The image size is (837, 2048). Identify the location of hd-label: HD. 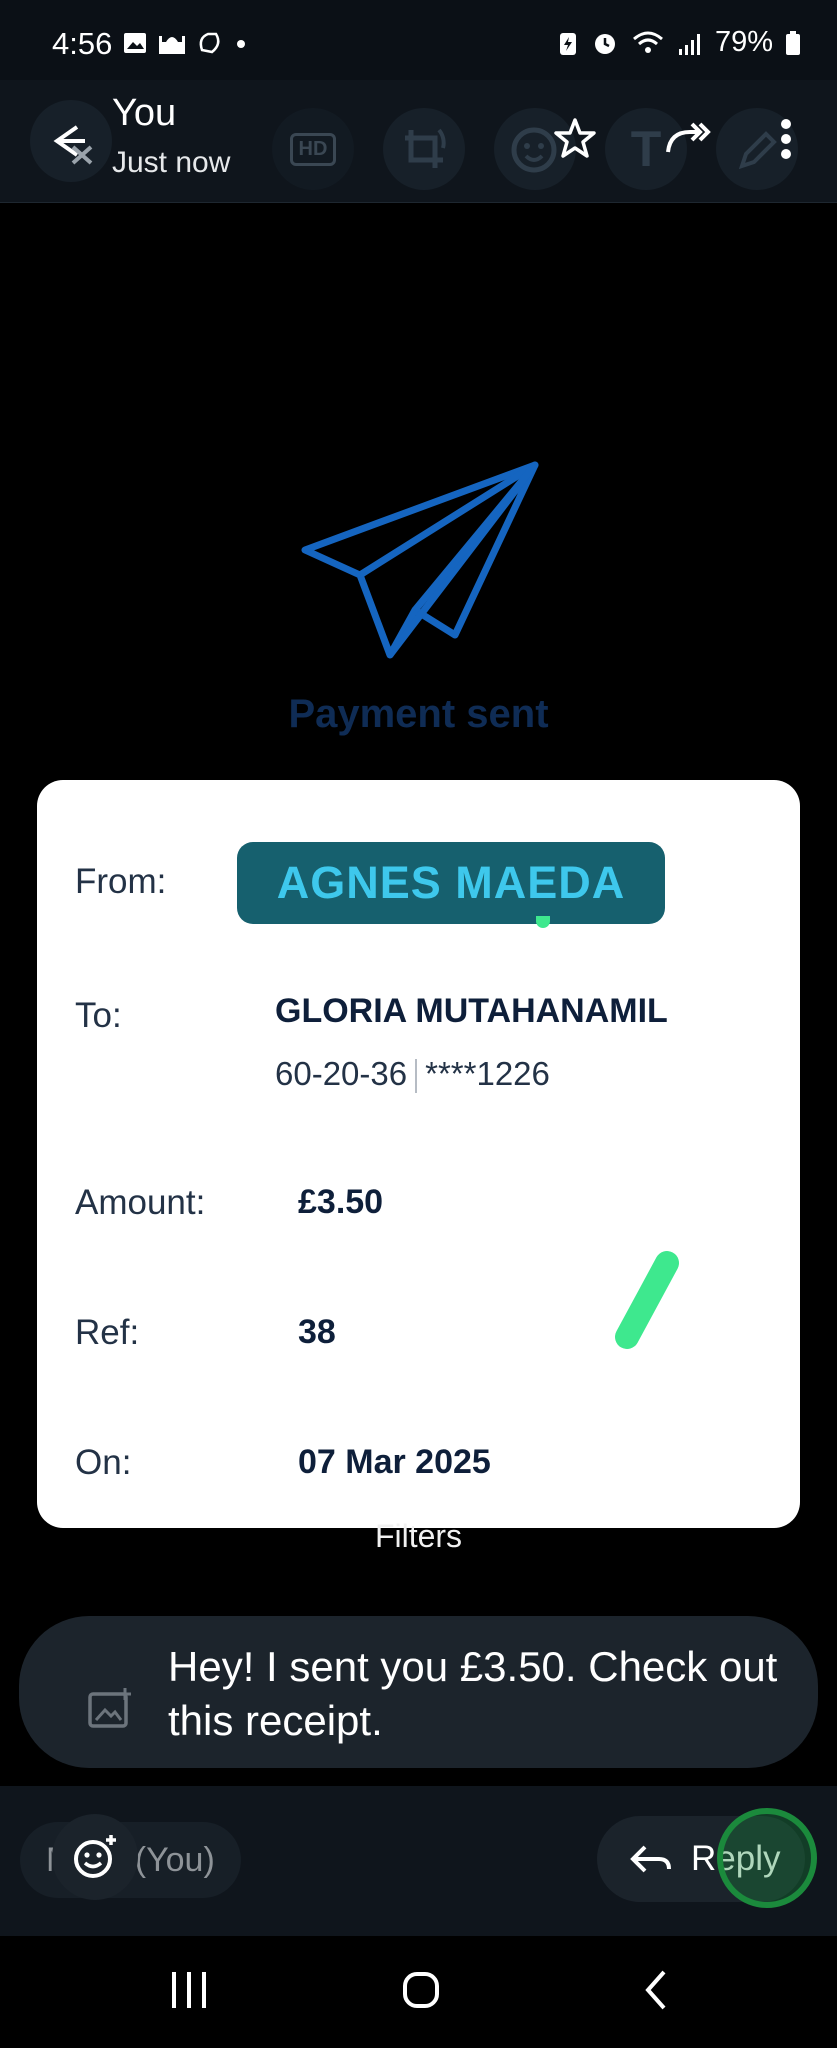
(313, 149).